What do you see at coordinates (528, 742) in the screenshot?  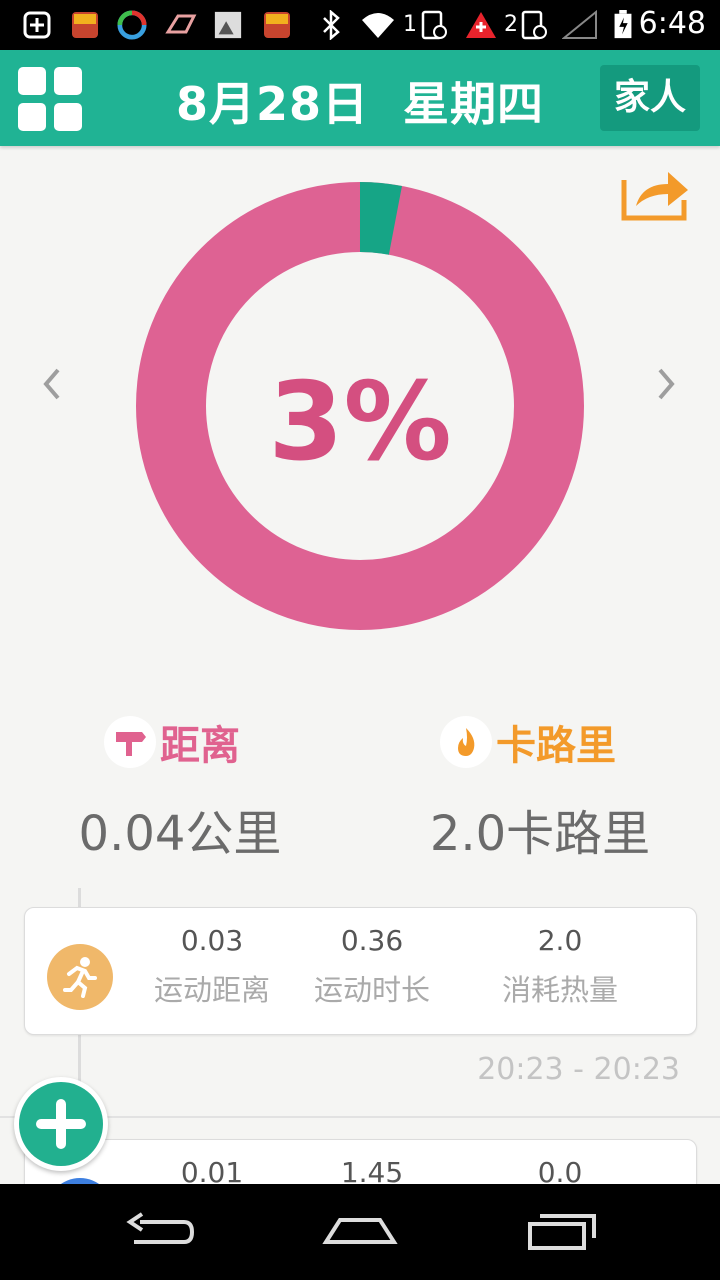 I see `calorie-label: 卡路里` at bounding box center [528, 742].